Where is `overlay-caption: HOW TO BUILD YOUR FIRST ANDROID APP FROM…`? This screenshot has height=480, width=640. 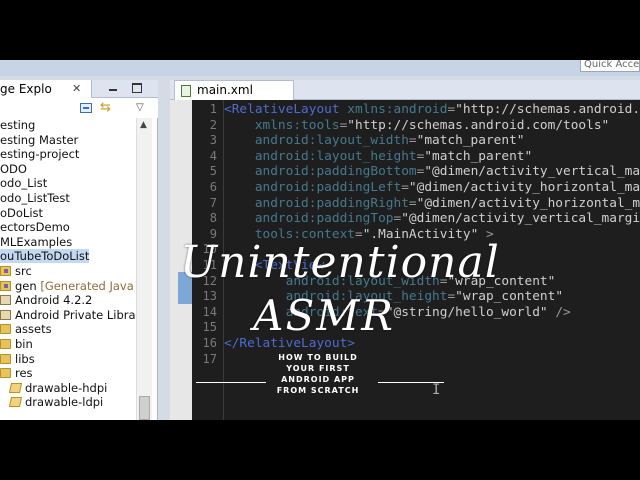 overlay-caption: HOW TO BUILD YOUR FIRST ANDROID APP FROM… is located at coordinates (318, 374).